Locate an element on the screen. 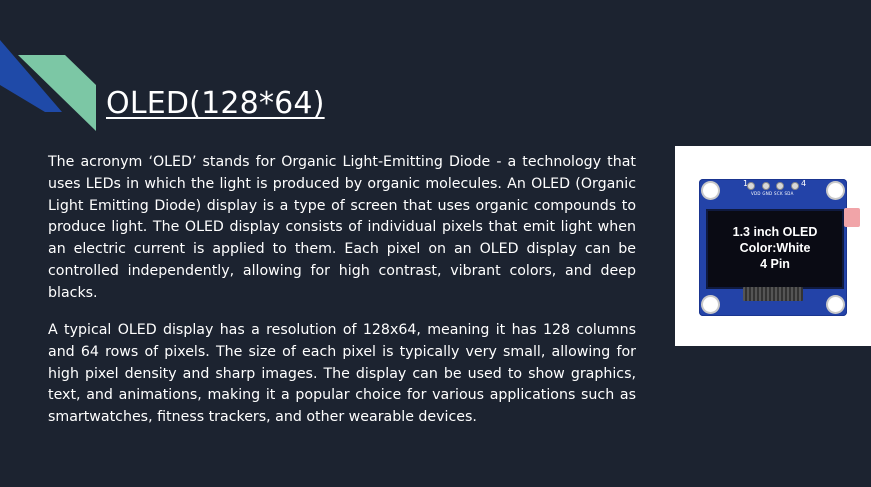 Image resolution: width=871 pixels, height=487 pixels. oled-screen: 1.3 inch OLED Color:White 4 Pin is located at coordinates (775, 249).